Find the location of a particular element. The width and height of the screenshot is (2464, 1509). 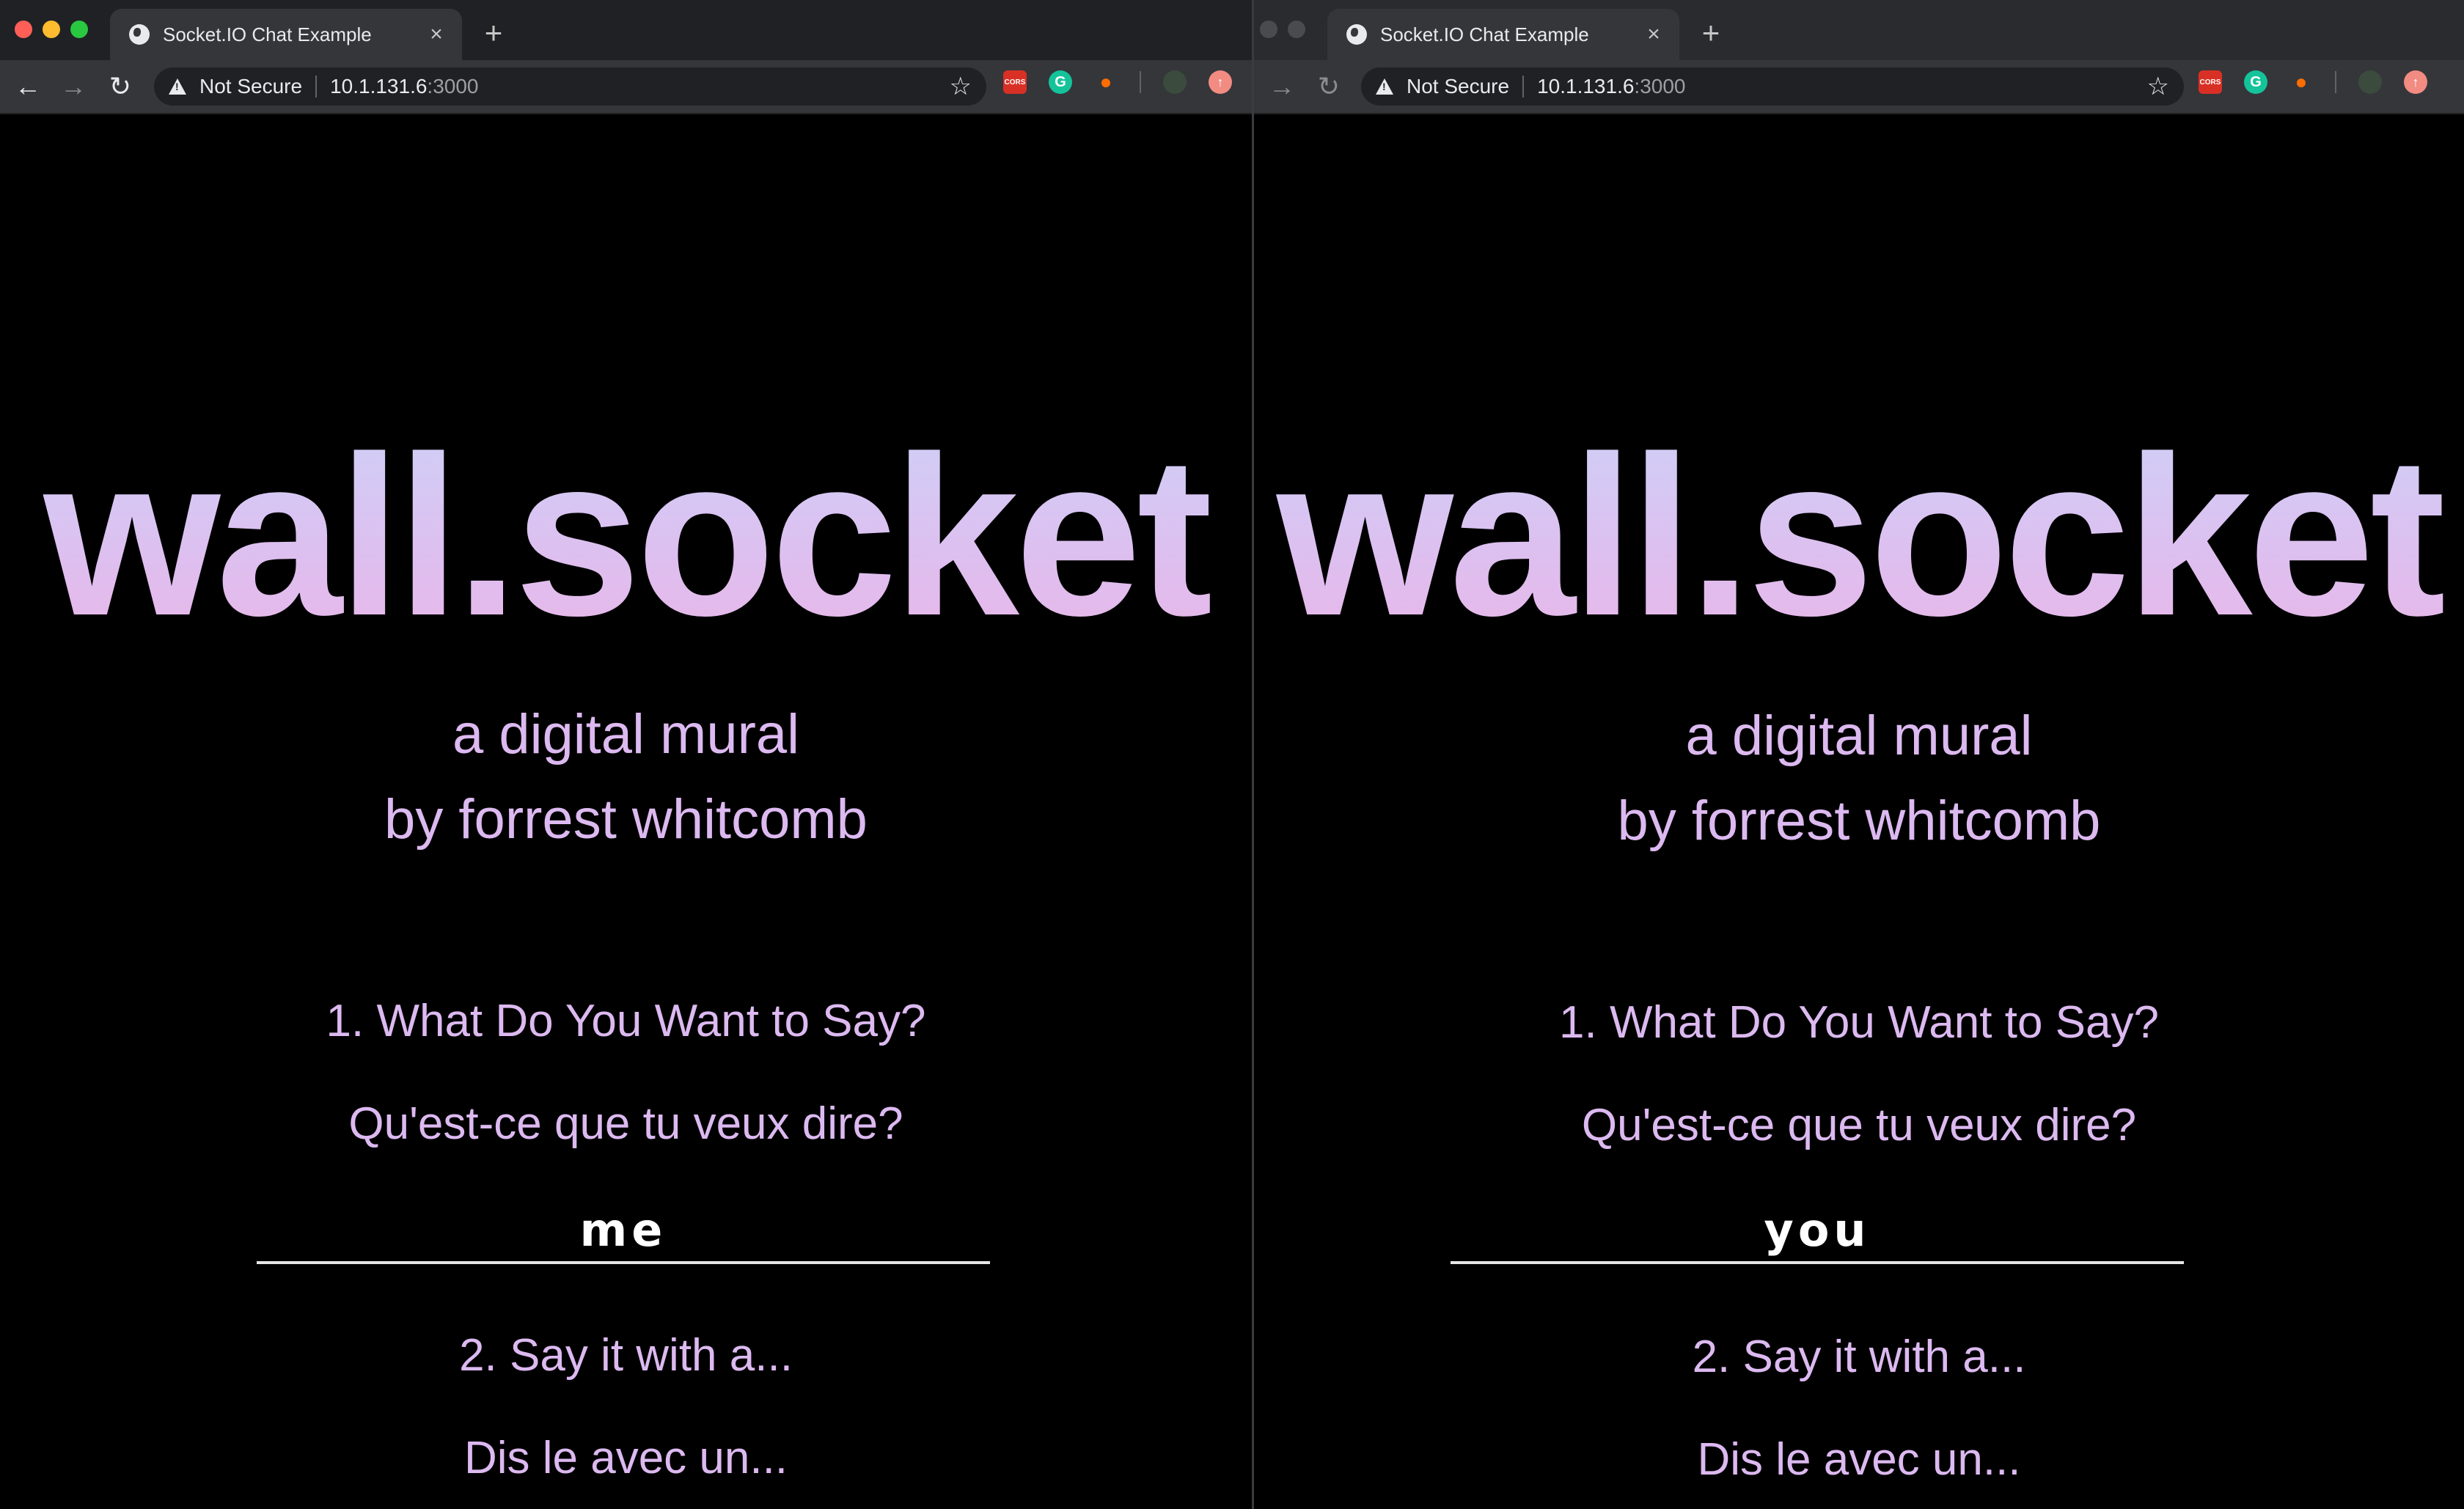

maximize-window-button is located at coordinates (79, 30).